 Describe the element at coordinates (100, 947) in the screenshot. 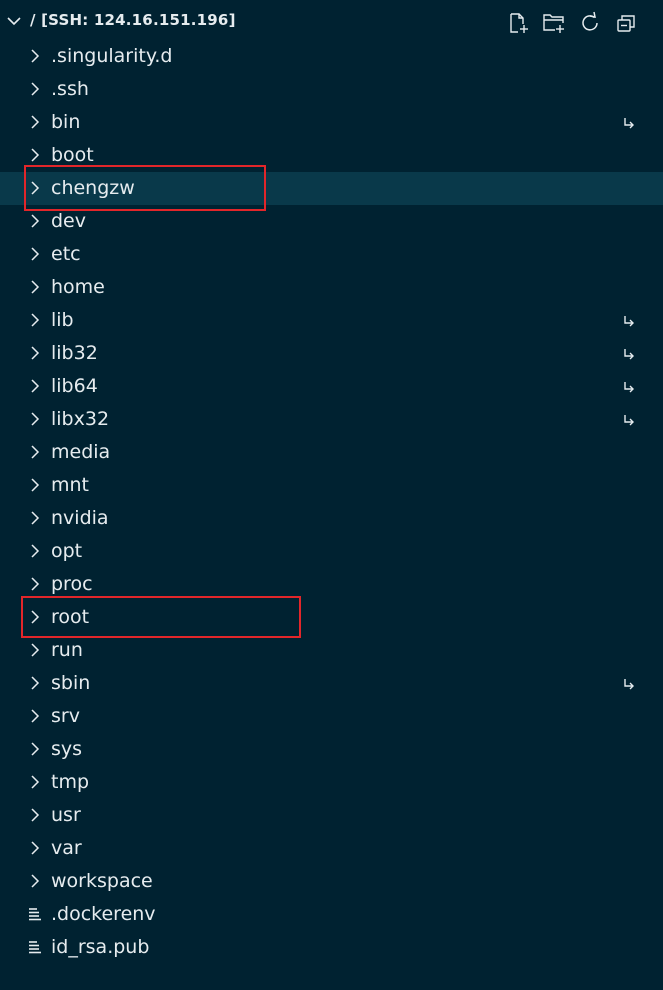

I see `tree-item-label: id_rsa.pub` at that location.